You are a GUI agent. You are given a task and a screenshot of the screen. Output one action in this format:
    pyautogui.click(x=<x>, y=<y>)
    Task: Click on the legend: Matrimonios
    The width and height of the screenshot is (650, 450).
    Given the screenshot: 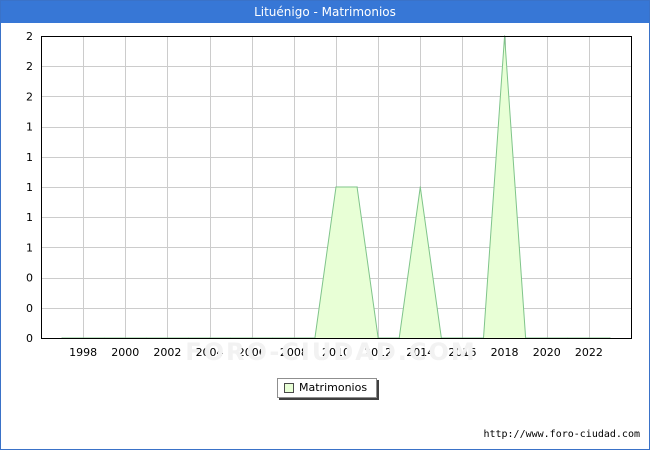 What is the action you would take?
    pyautogui.click(x=327, y=388)
    